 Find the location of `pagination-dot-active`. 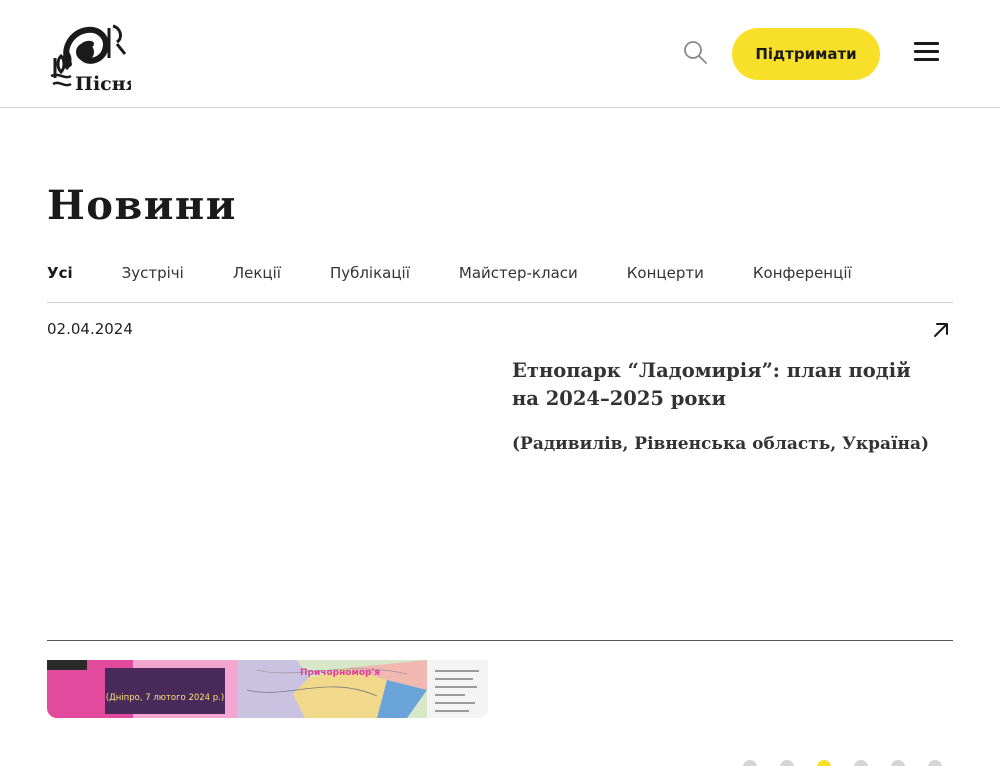

pagination-dot-active is located at coordinates (824, 763).